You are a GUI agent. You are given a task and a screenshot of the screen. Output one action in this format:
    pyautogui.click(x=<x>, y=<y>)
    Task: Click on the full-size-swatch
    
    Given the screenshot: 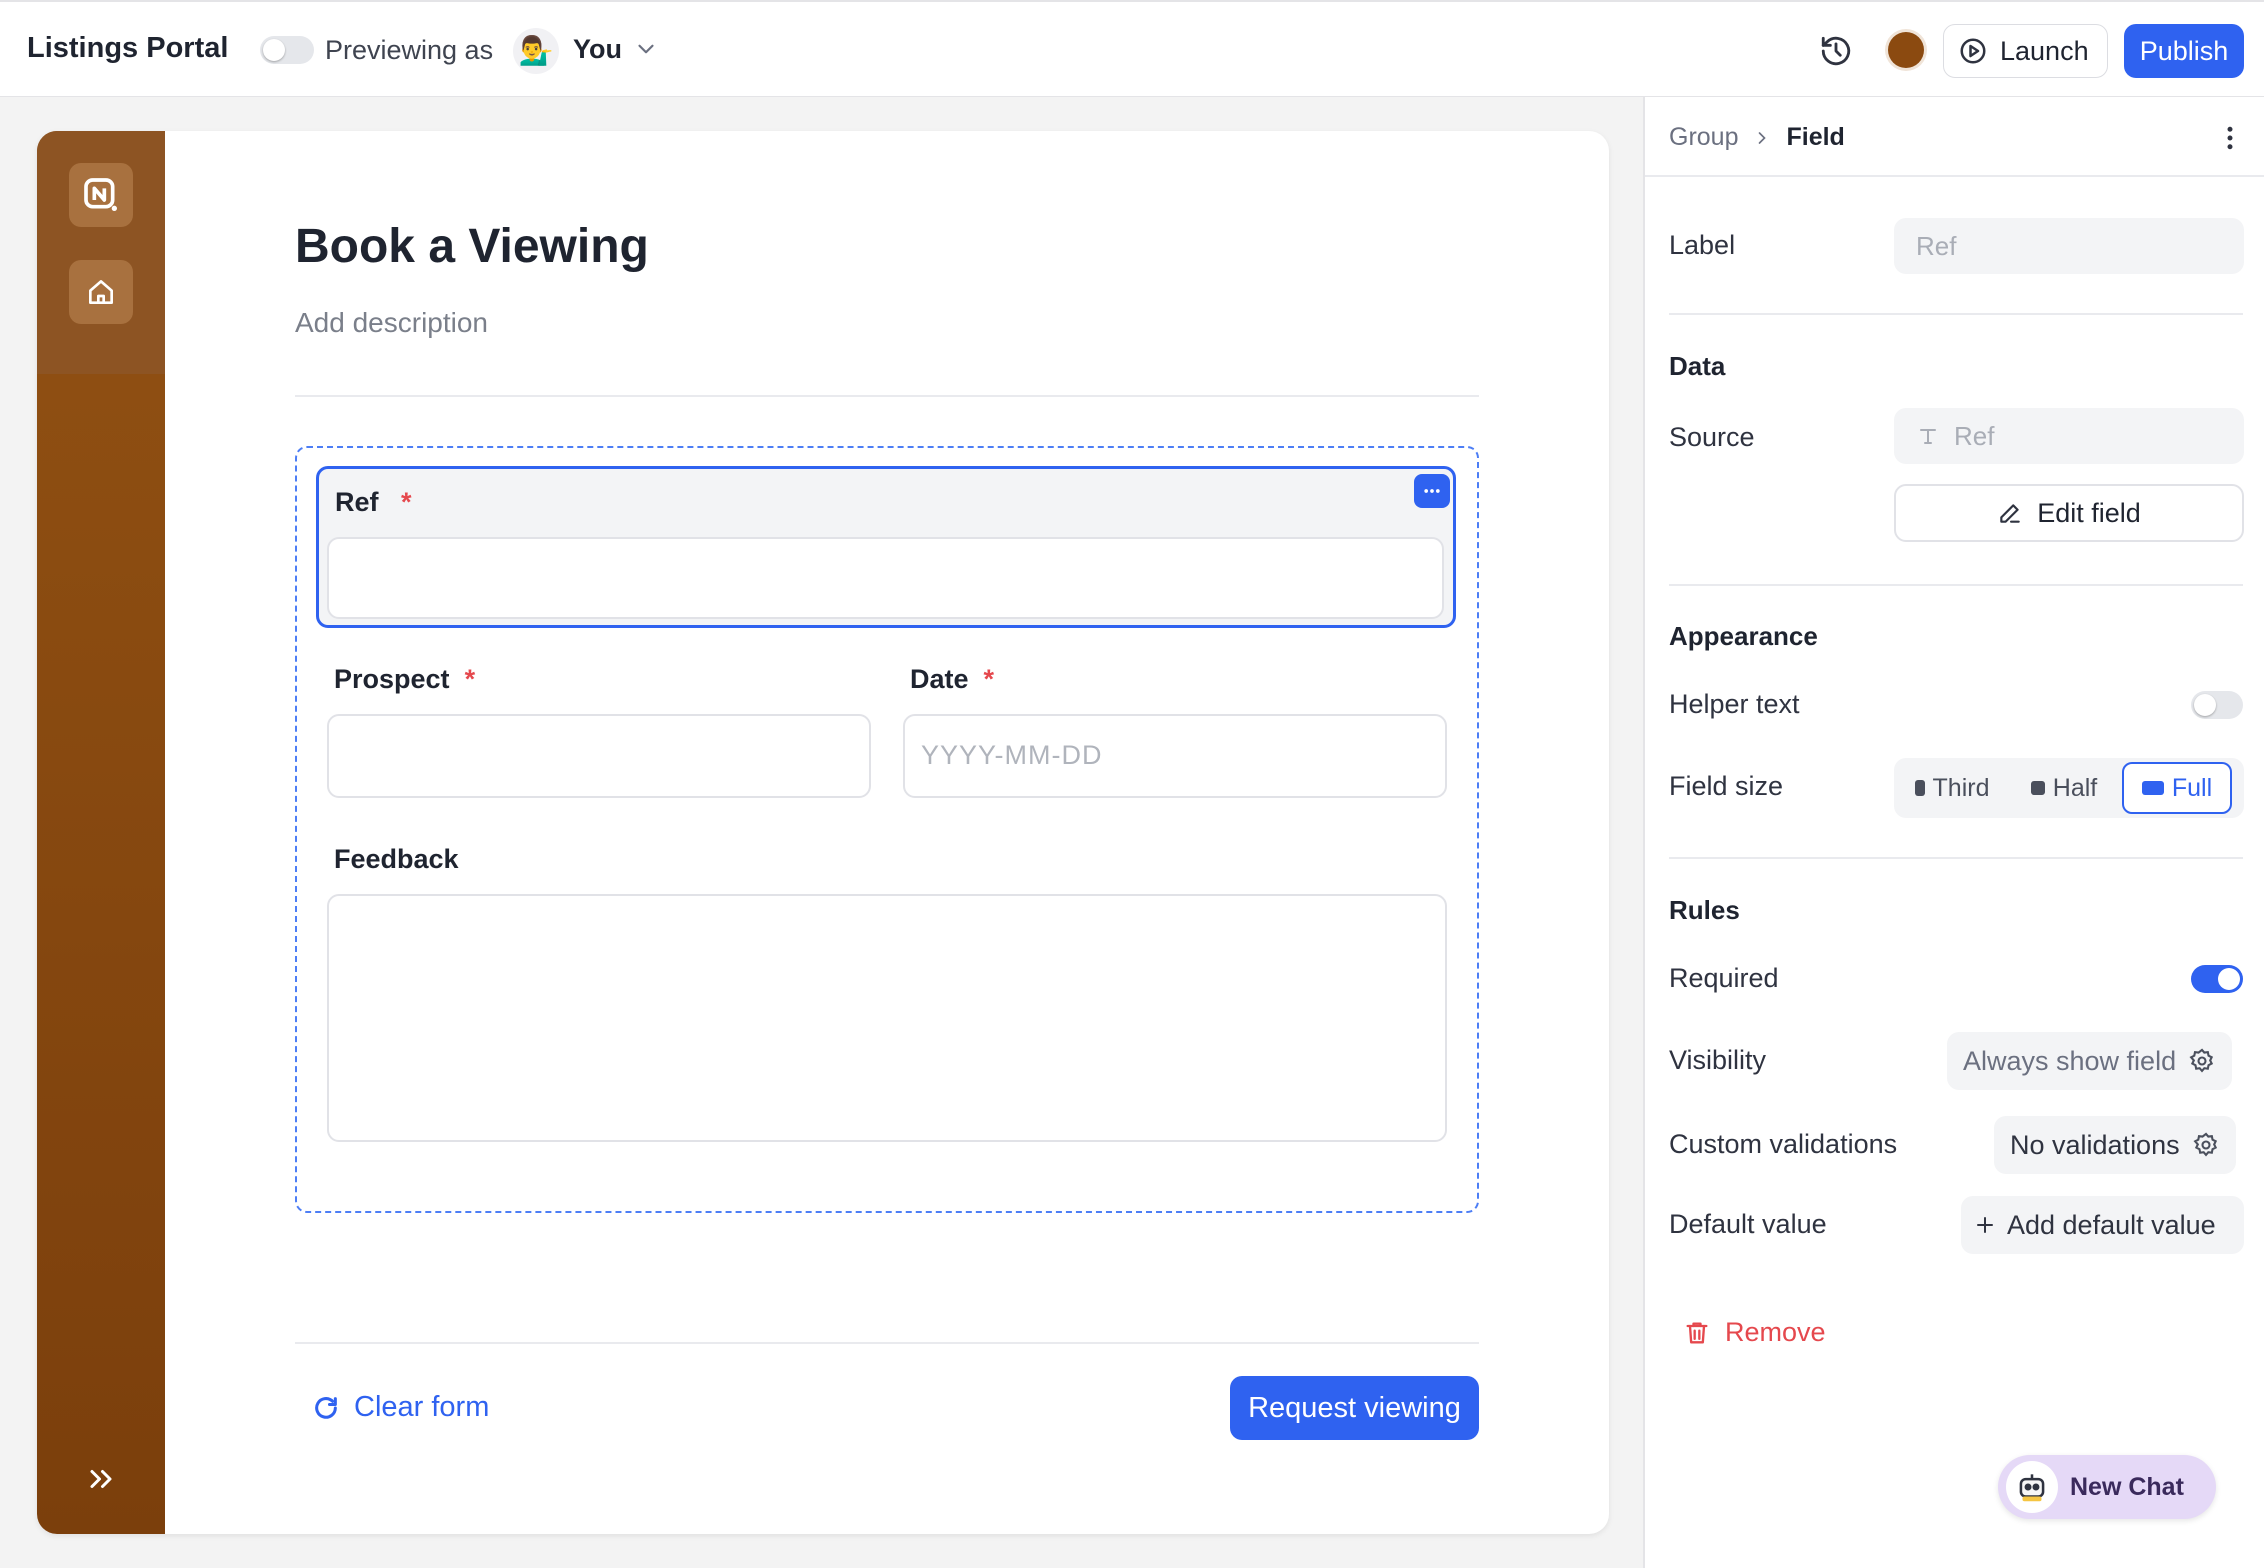 What is the action you would take?
    pyautogui.click(x=2152, y=788)
    